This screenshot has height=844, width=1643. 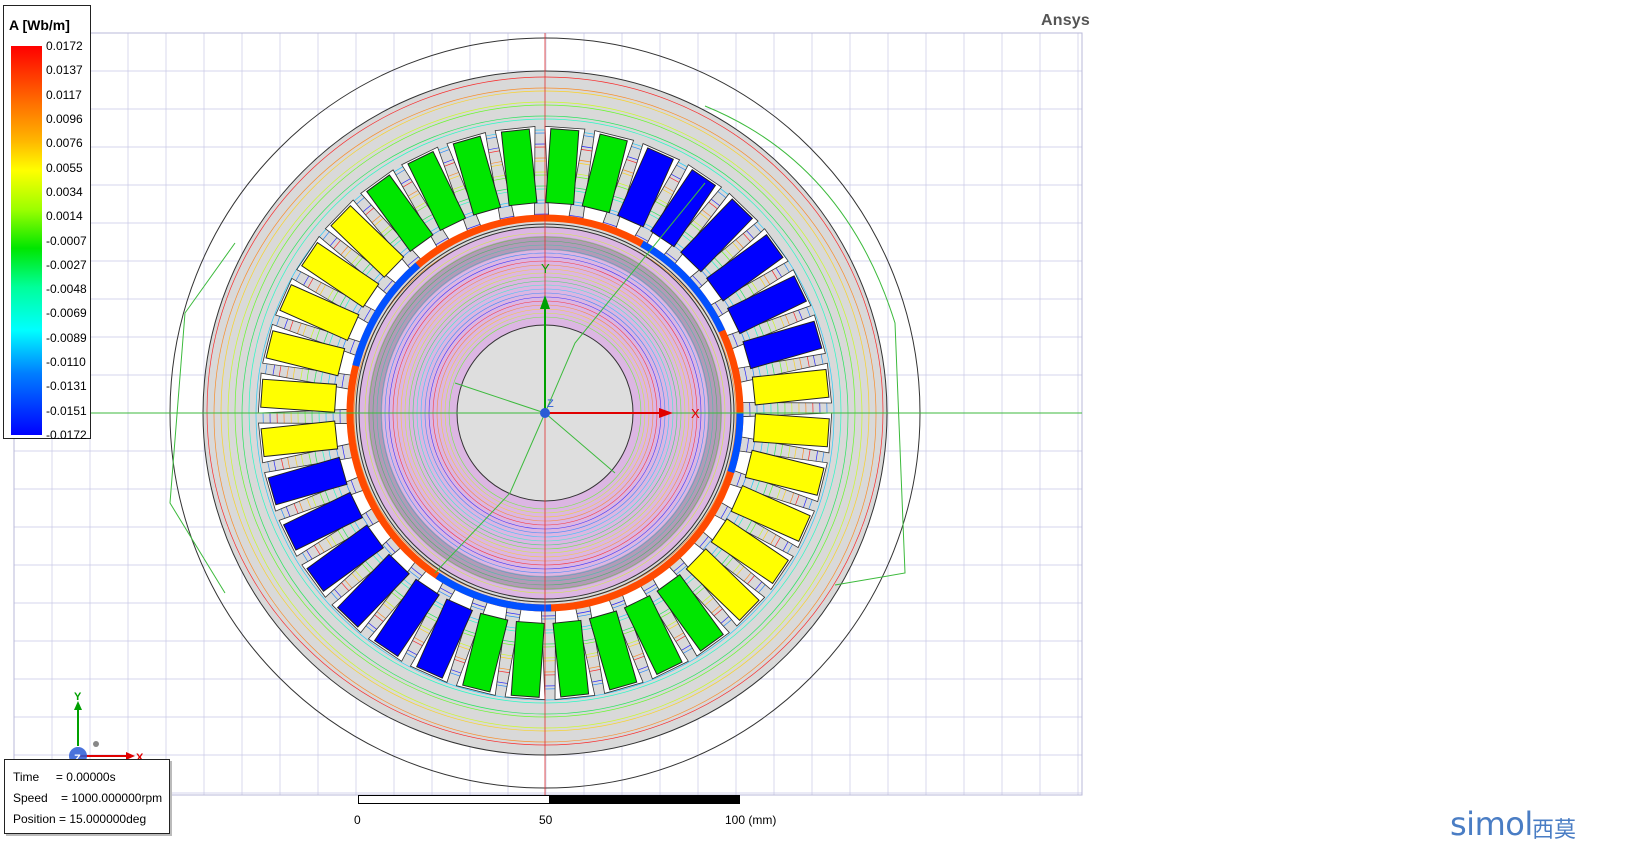 I want to click on legend-label: 0.0076, so click(x=64, y=143).